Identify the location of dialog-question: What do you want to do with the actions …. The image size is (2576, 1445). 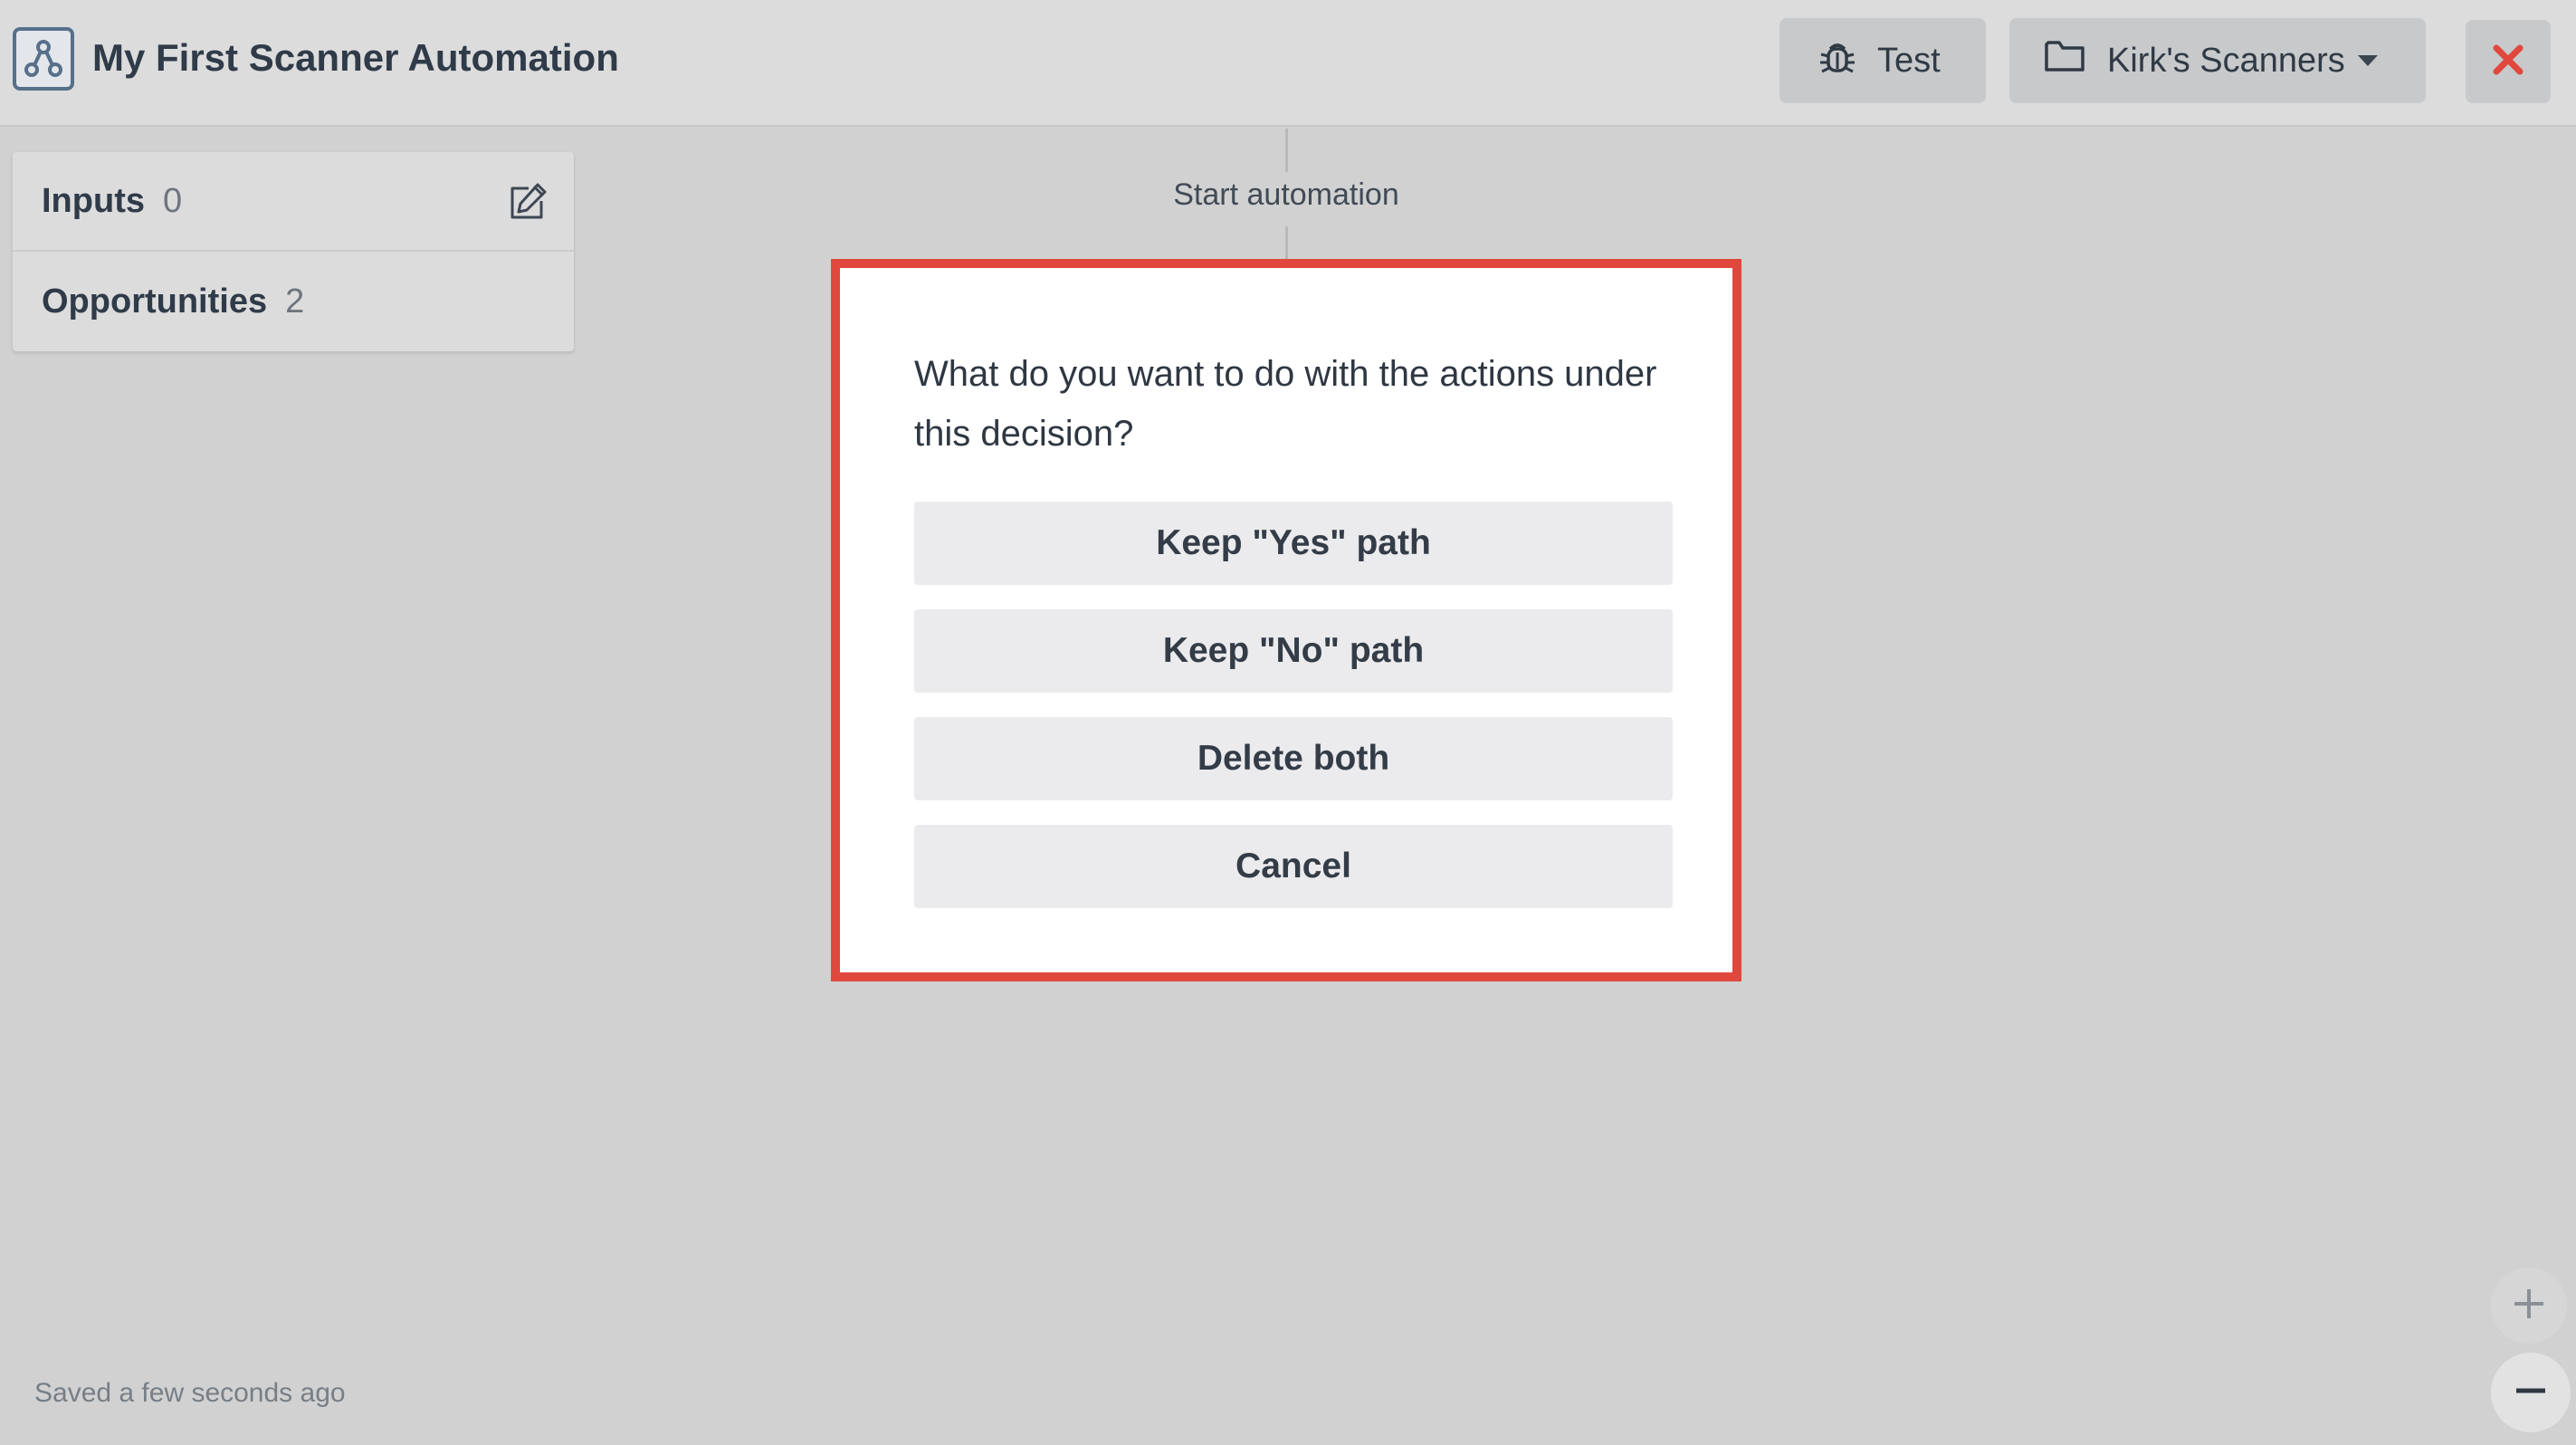
(1285, 404).